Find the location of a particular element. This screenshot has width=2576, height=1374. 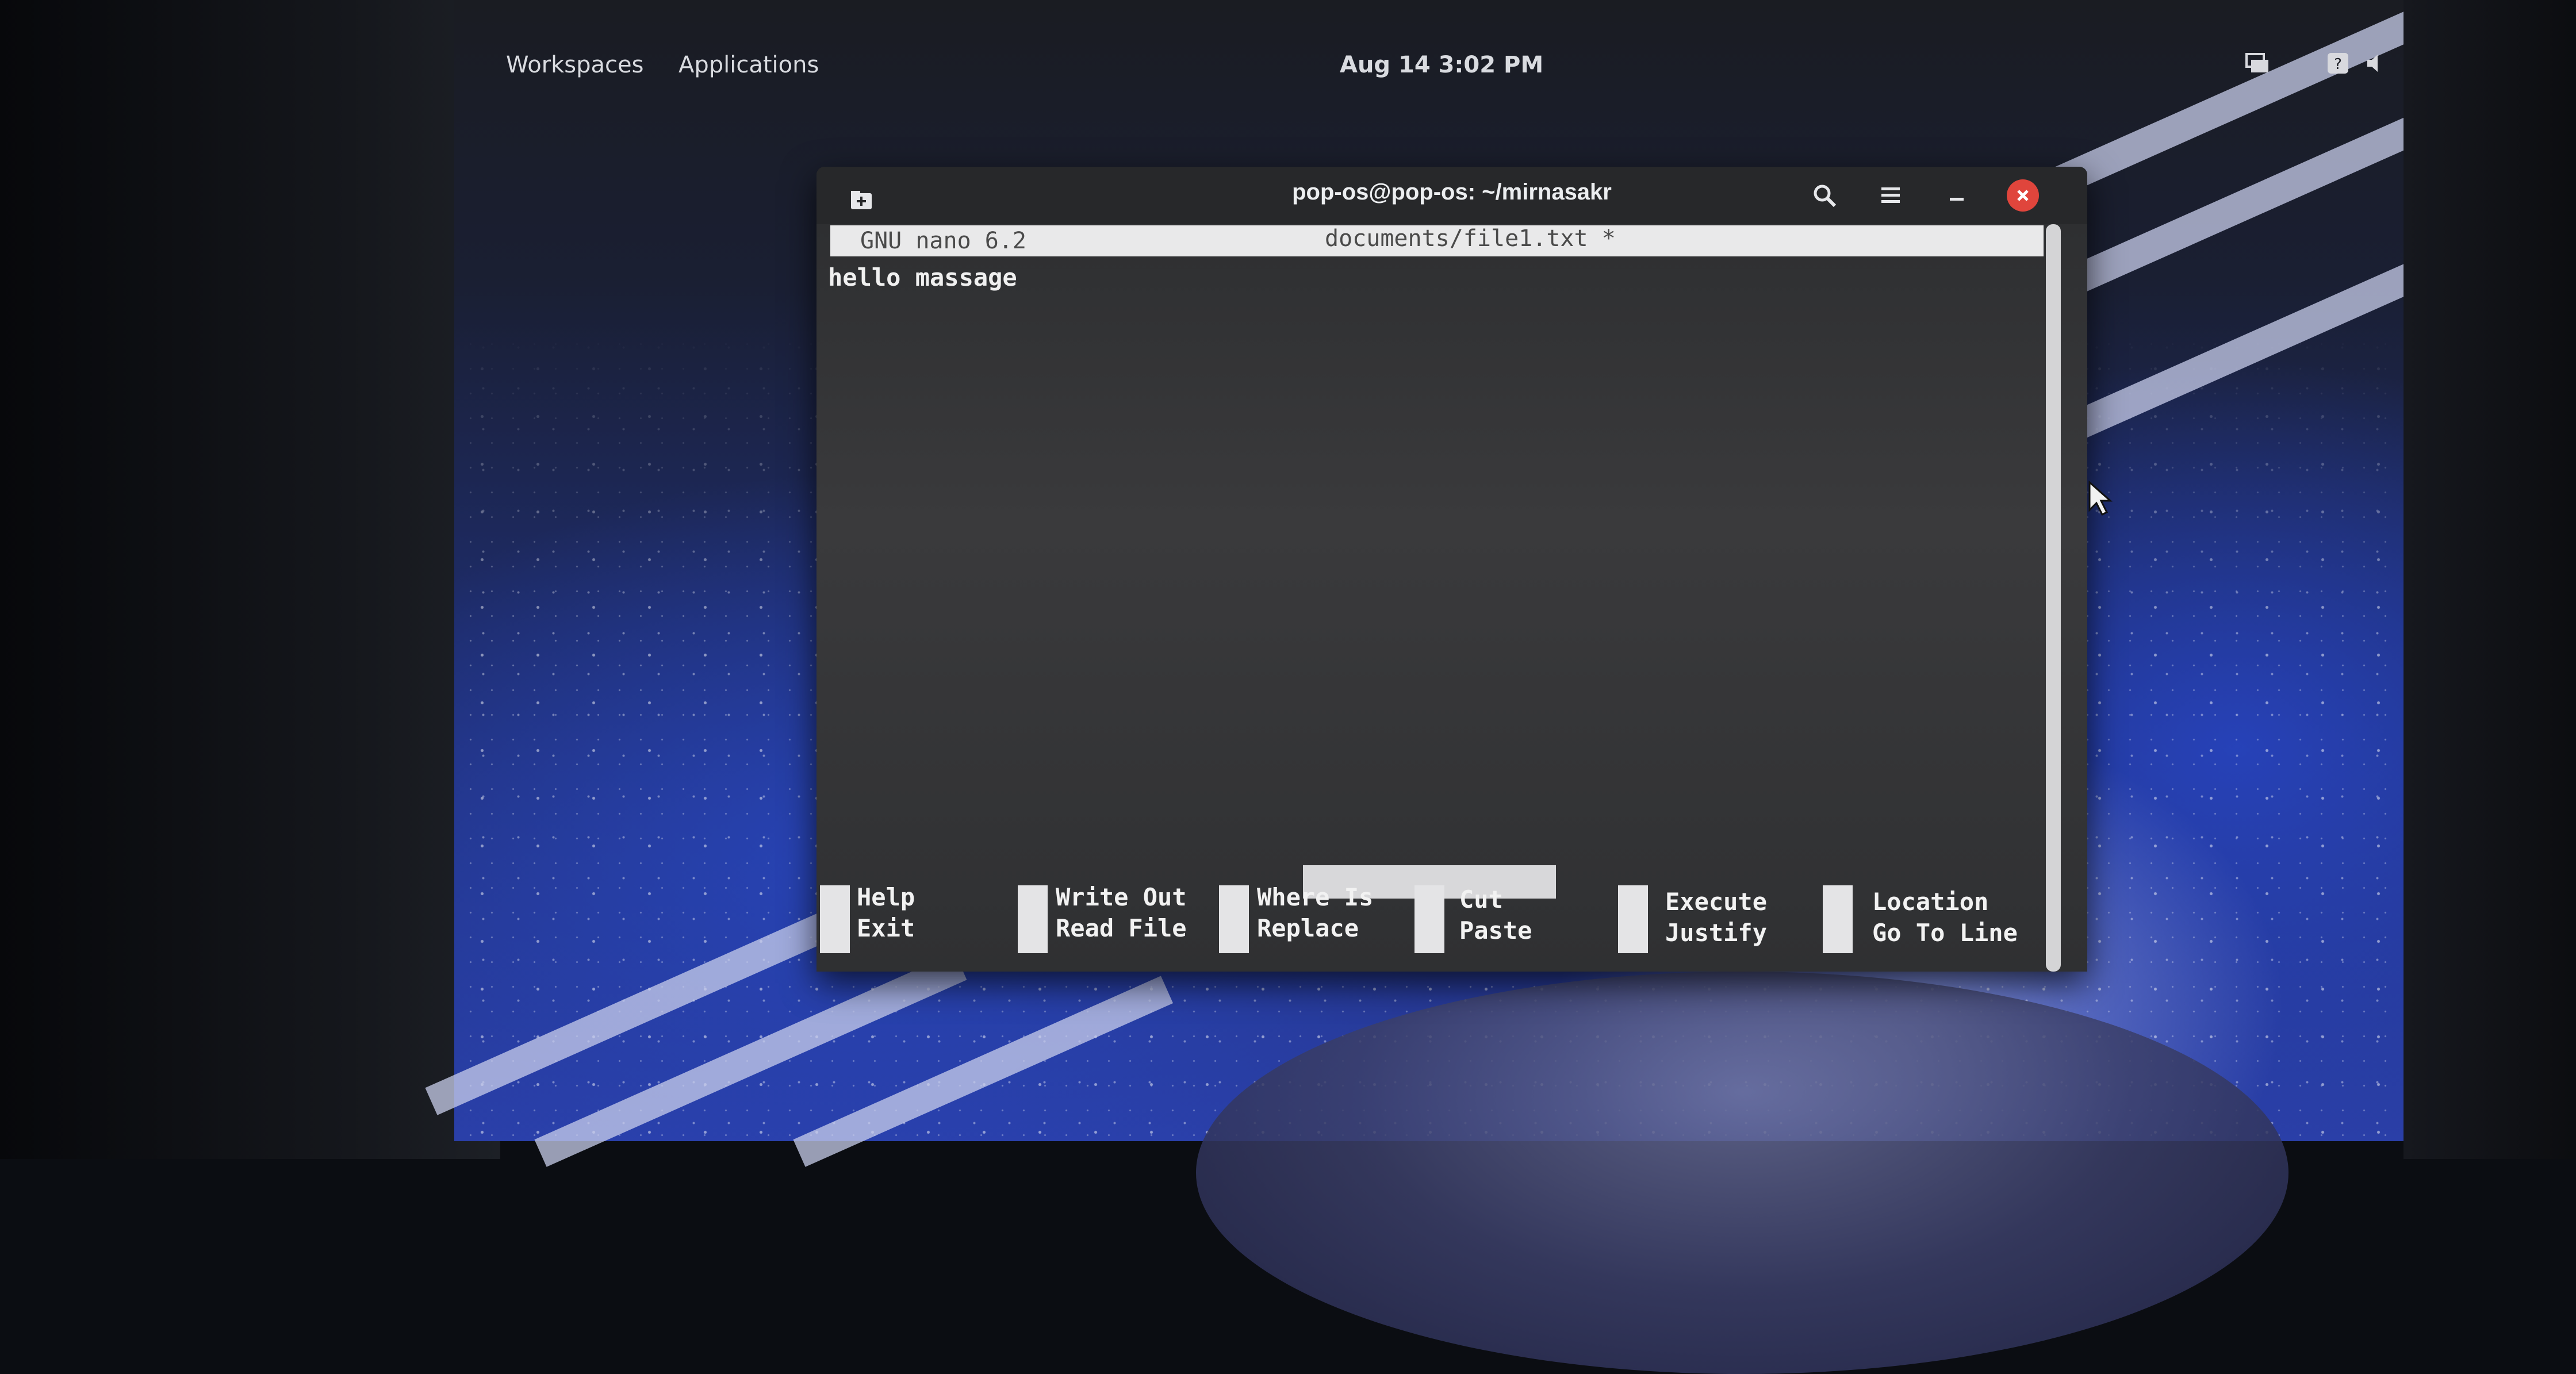

wallpaper-planet is located at coordinates (1742, 1173).